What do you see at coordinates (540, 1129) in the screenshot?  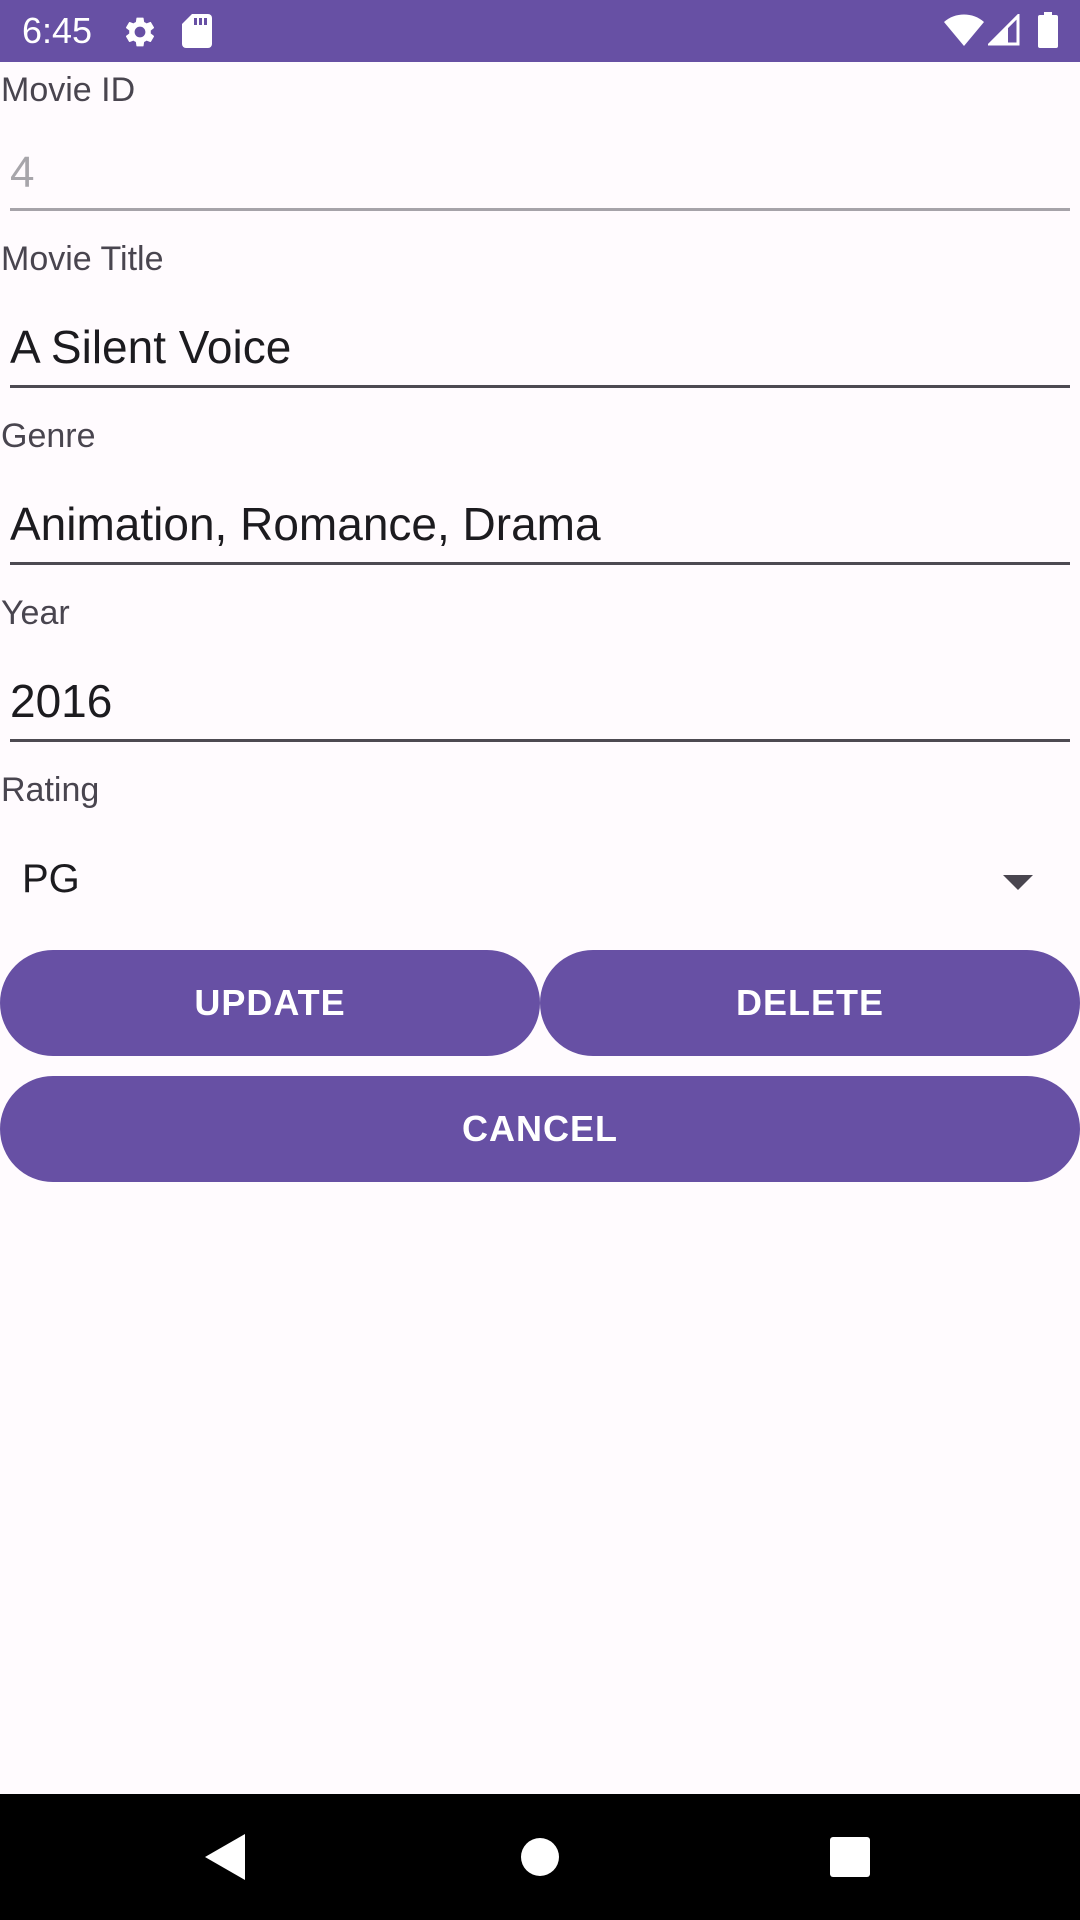 I see `cancel-button: CANCEL` at bounding box center [540, 1129].